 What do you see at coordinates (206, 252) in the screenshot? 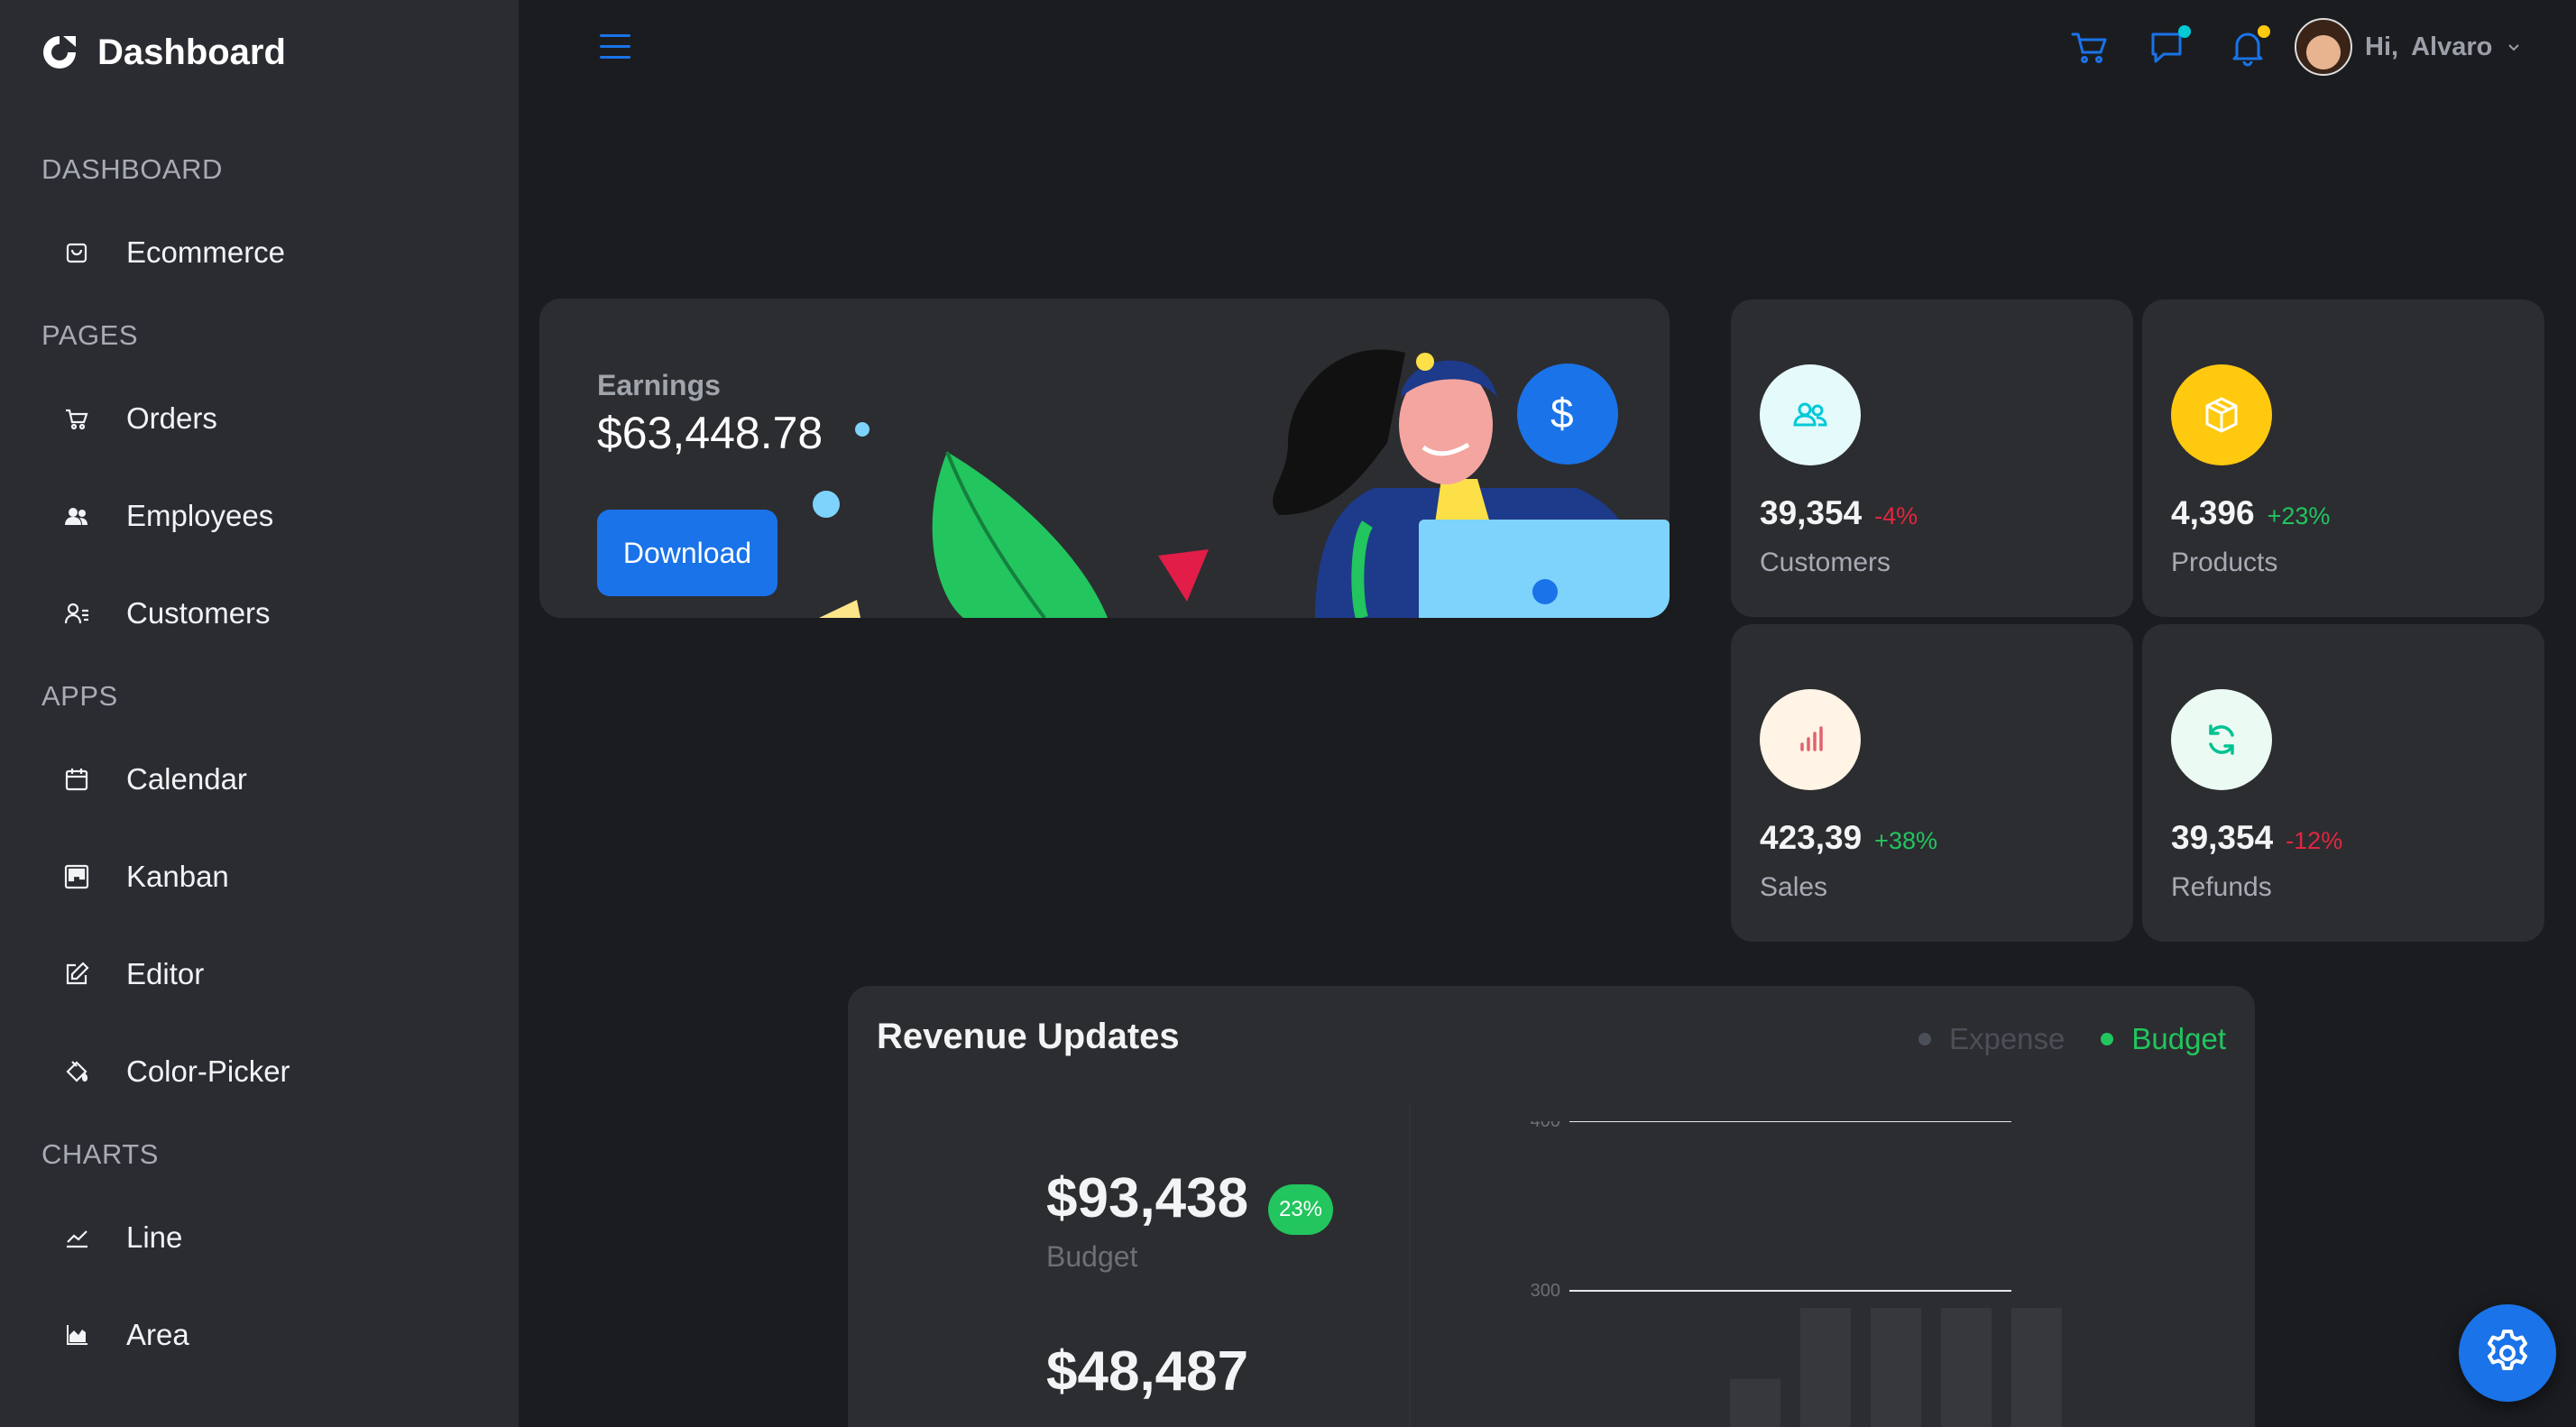
I see `sidebar-item-label: Ecommerce` at bounding box center [206, 252].